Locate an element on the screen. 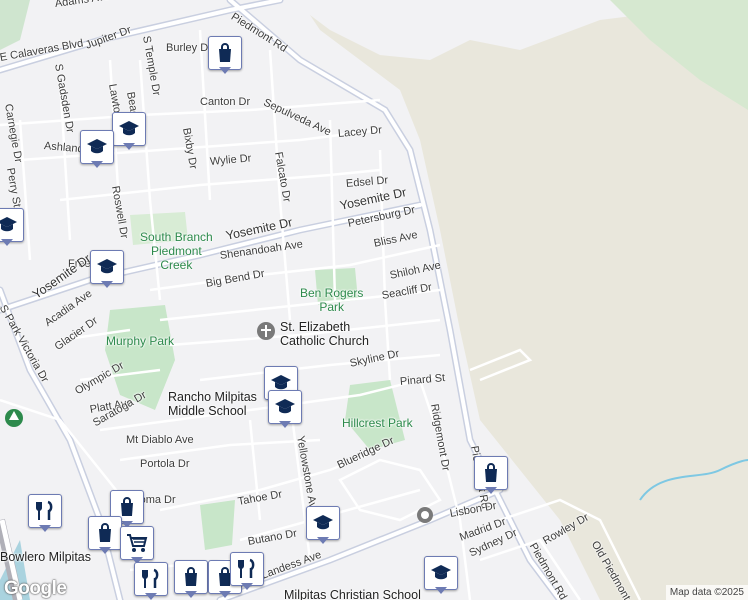  place-label-hillcrest-park: Hillcrest Park is located at coordinates (377, 423).